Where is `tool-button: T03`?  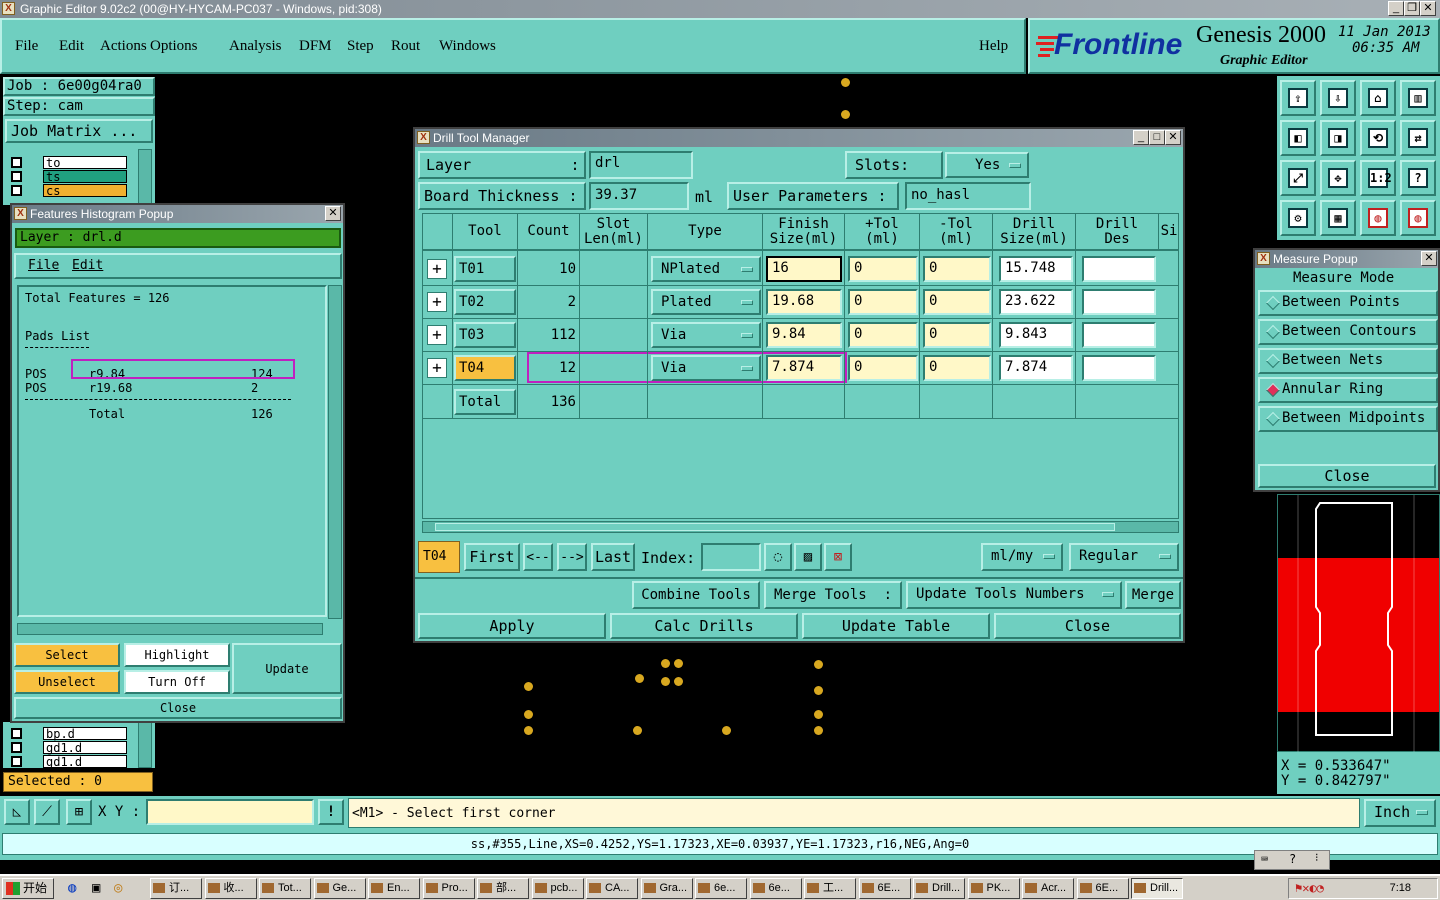 tool-button: T03 is located at coordinates (485, 335).